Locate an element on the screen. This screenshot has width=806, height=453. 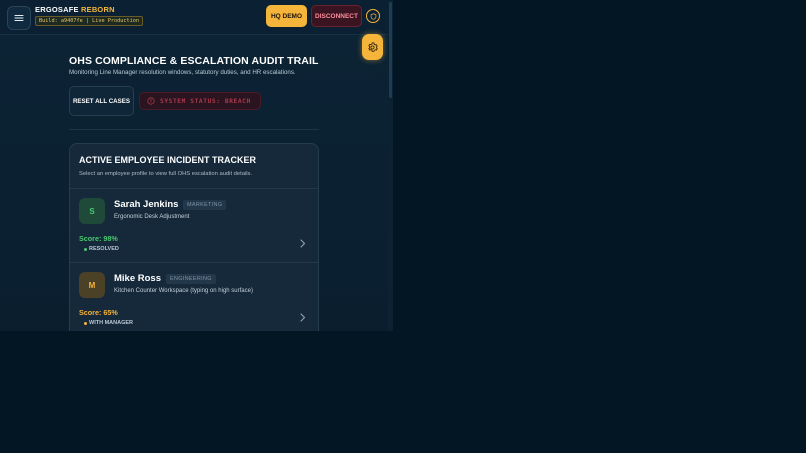
hamburger-icon is located at coordinates (19, 18).